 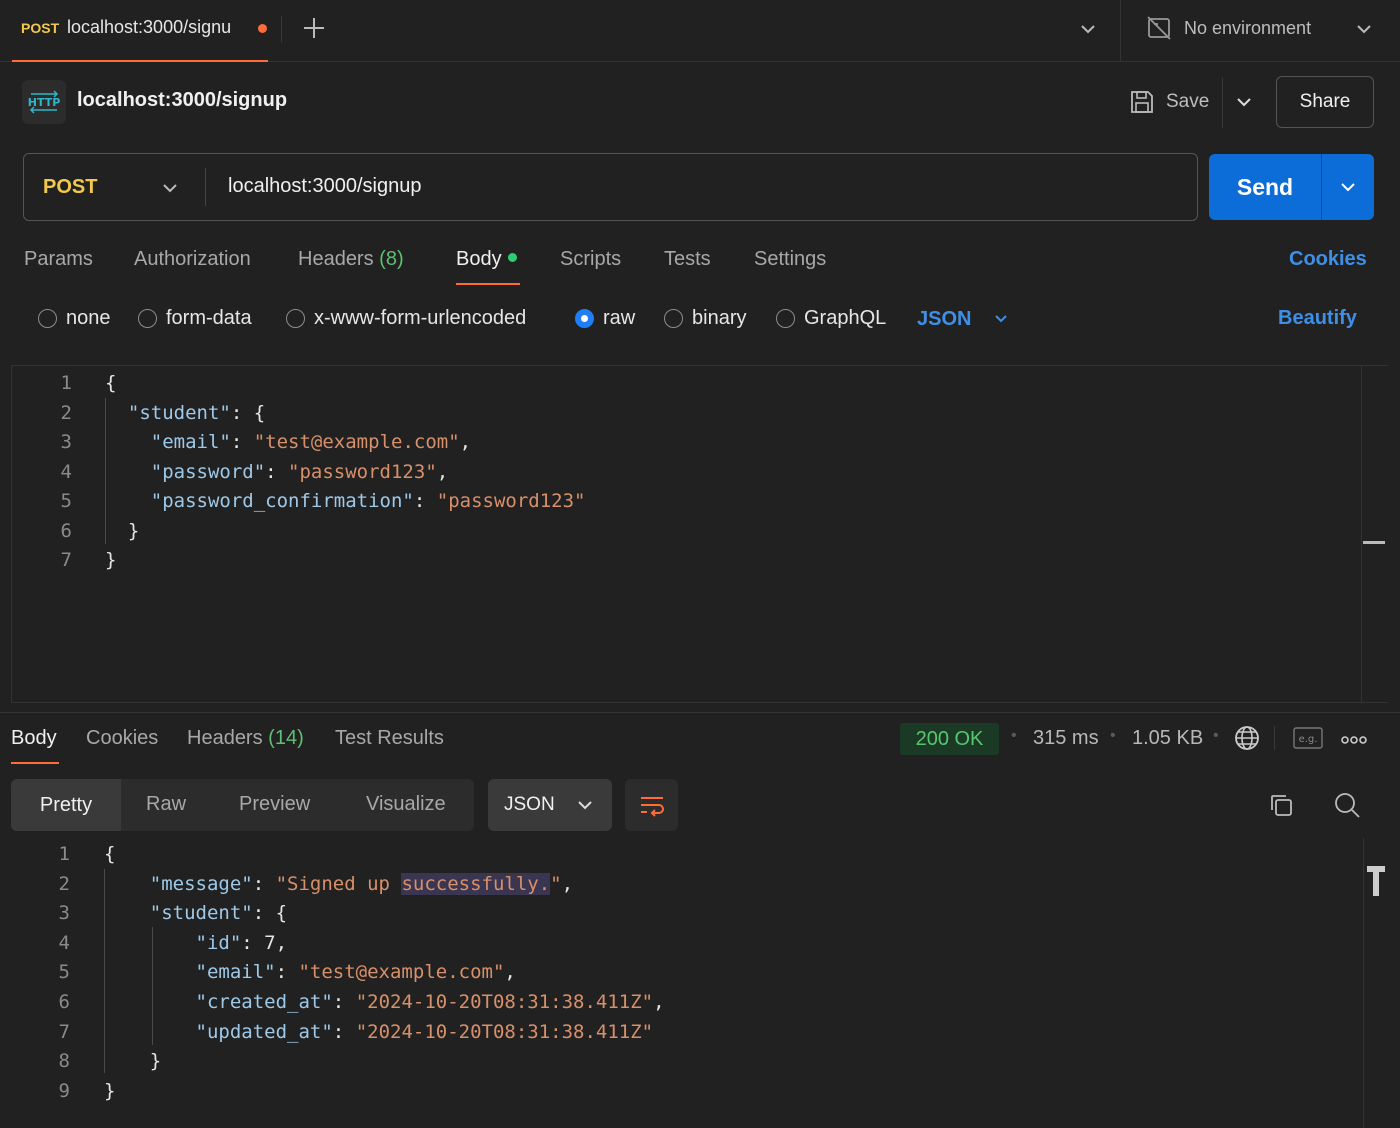 I want to click on radio-raw: raw, so click(x=605, y=318).